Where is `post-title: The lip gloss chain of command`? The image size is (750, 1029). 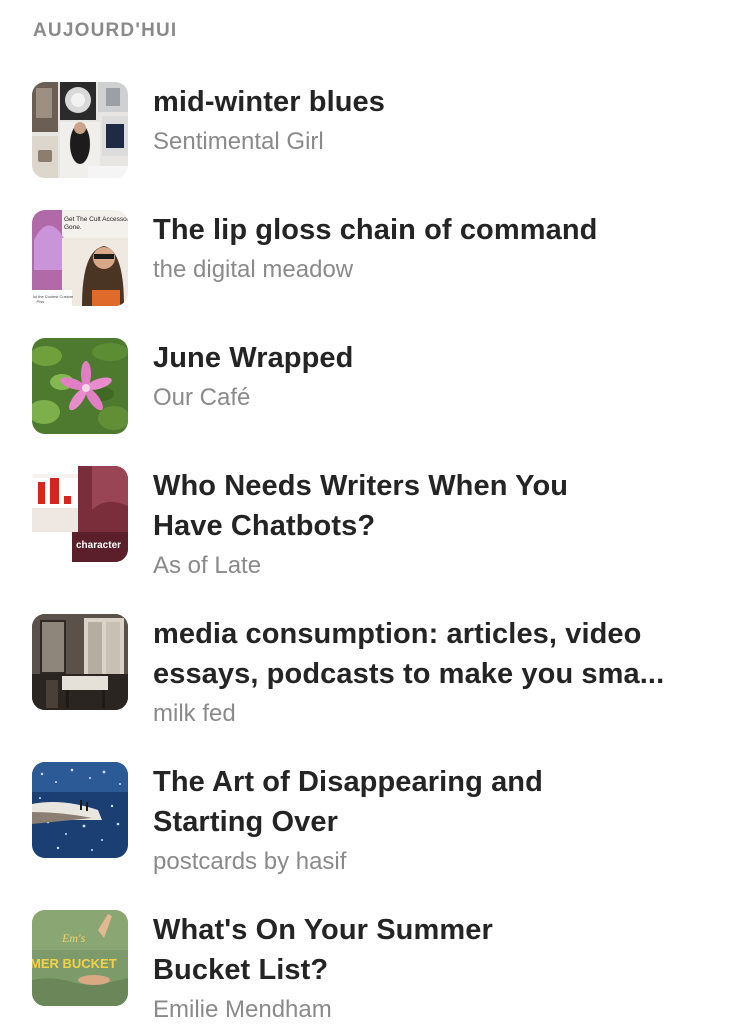 post-title: The lip gloss chain of command is located at coordinates (375, 230).